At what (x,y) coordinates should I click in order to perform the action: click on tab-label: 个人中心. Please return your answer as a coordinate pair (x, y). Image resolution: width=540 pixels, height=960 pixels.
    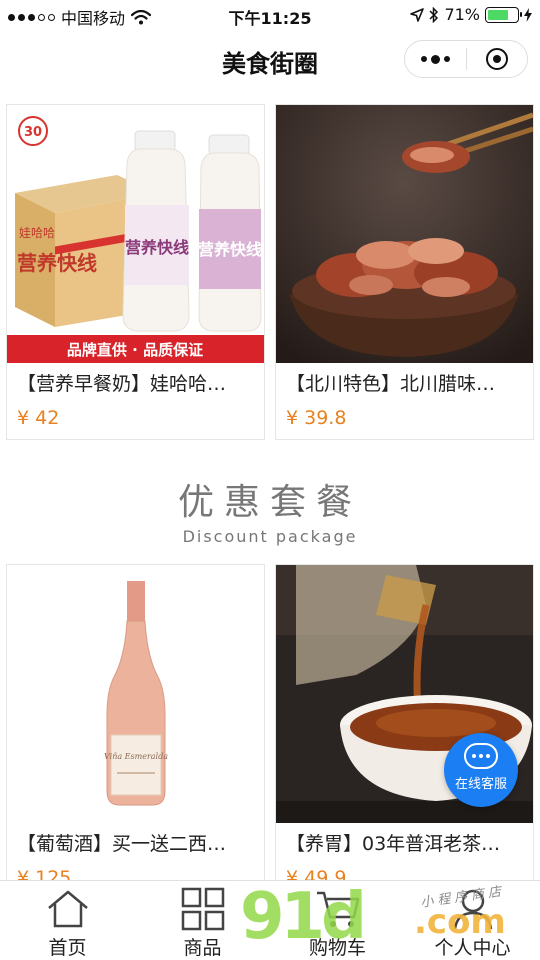
    Looking at the image, I should click on (472, 948).